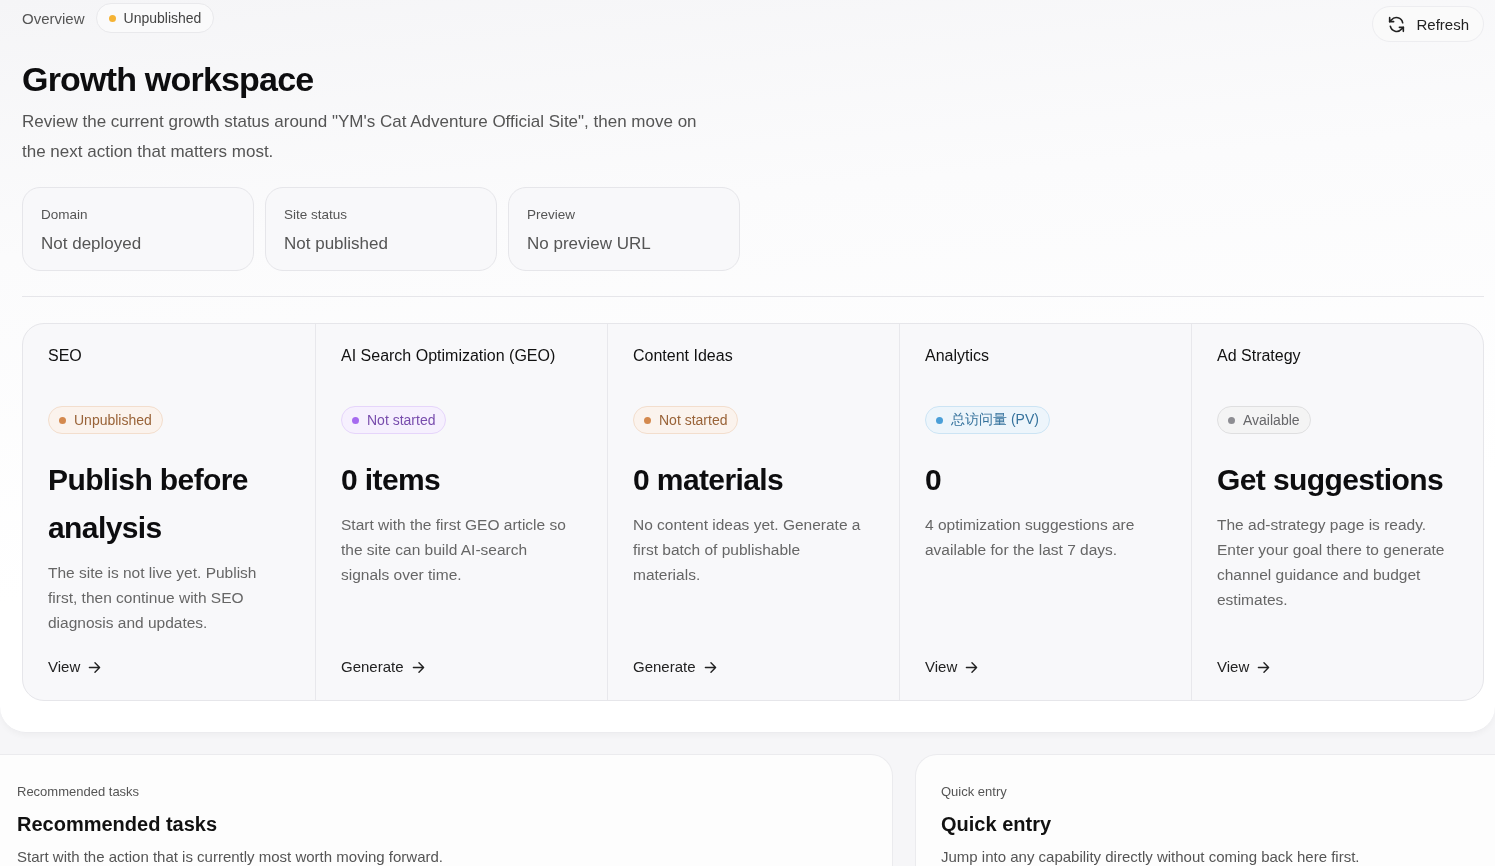 The width and height of the screenshot is (1495, 866). What do you see at coordinates (1428, 24) in the screenshot?
I see `refresh-button: Refresh` at bounding box center [1428, 24].